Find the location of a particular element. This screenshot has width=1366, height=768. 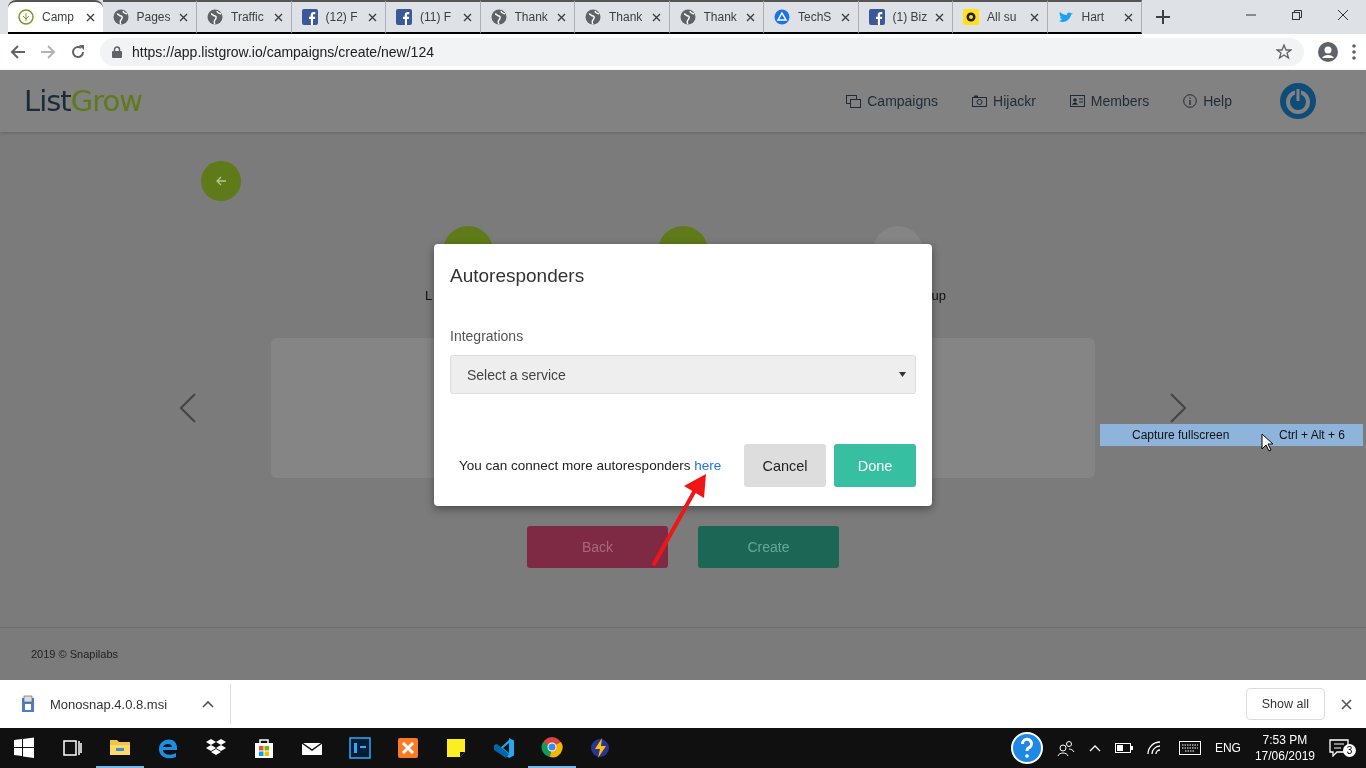

language-indicator: ENG is located at coordinates (1227, 748).